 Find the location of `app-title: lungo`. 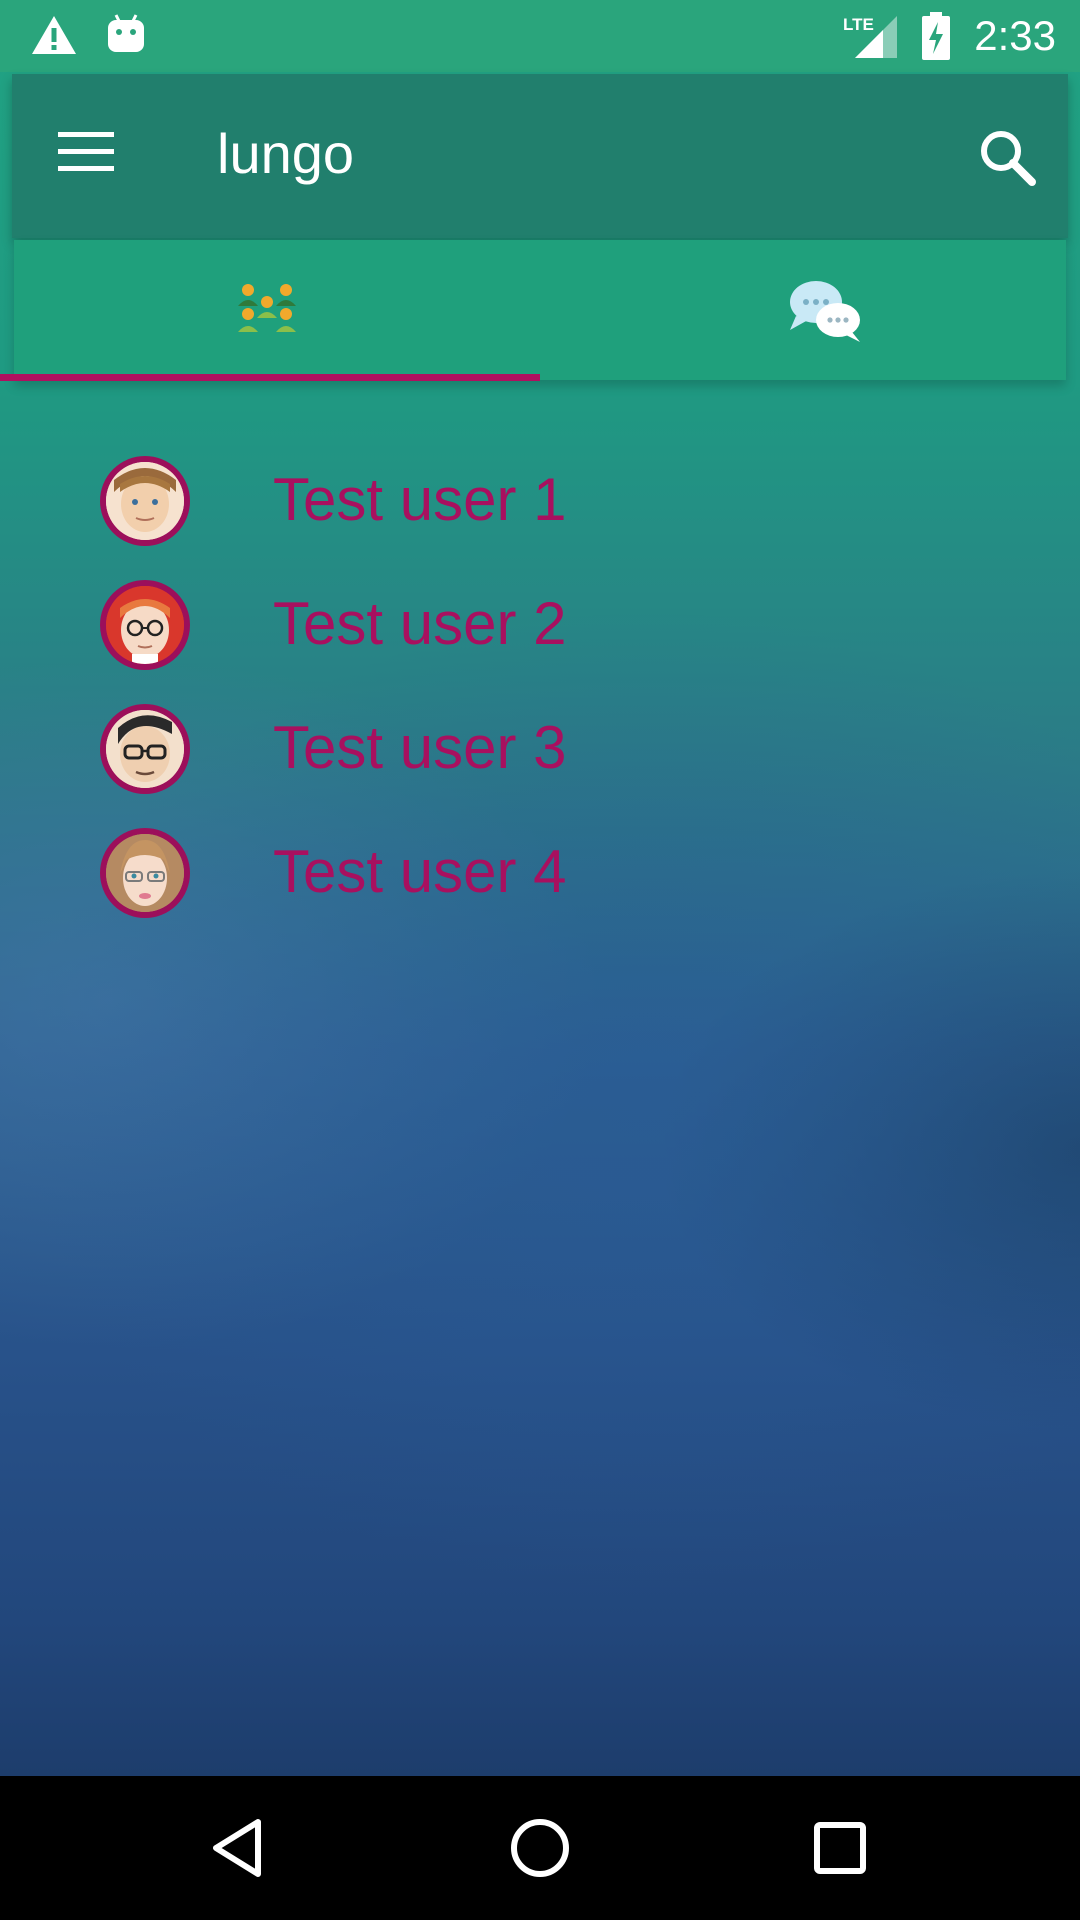

app-title: lungo is located at coordinates (286, 153).